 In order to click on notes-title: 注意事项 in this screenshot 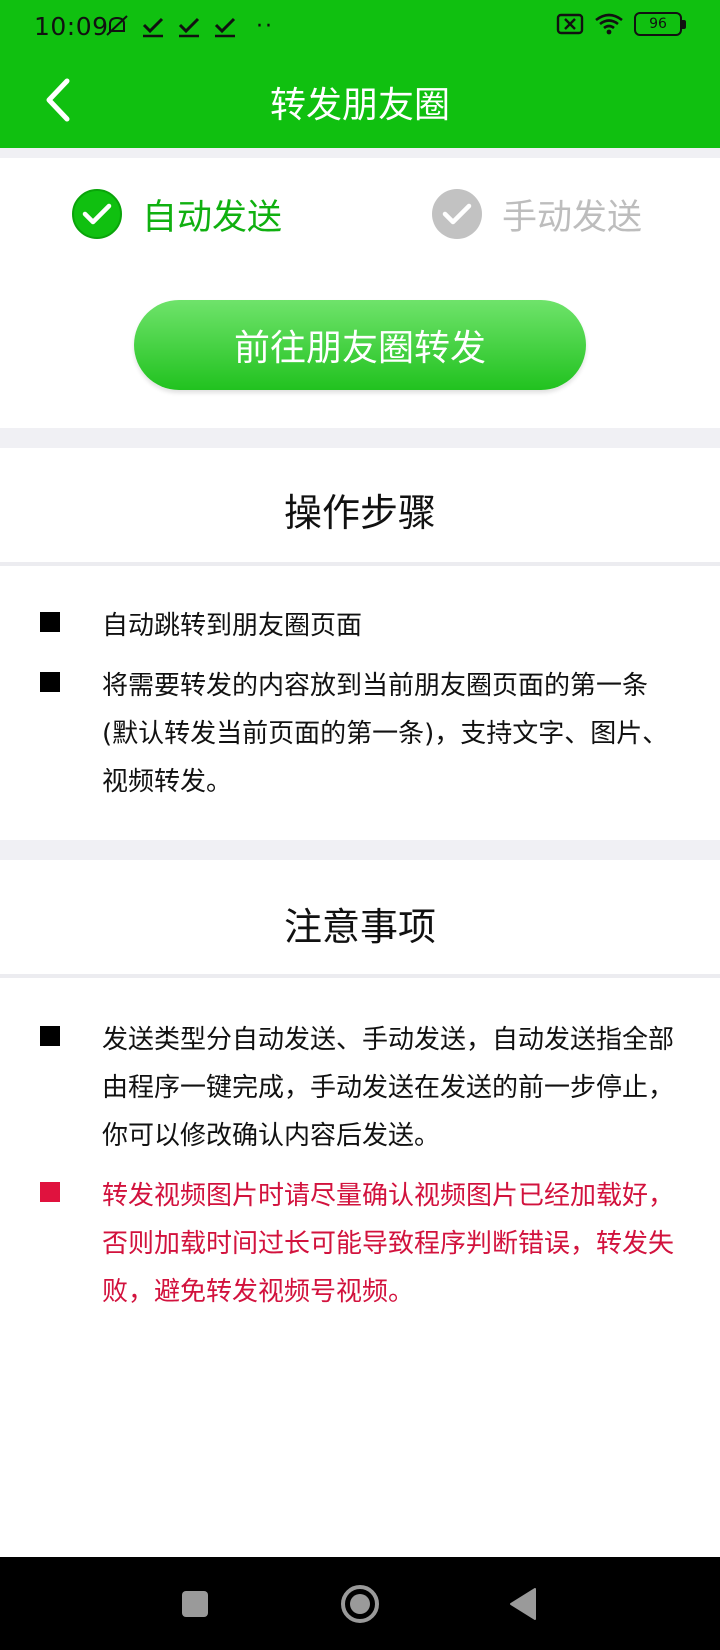, I will do `click(359, 927)`.